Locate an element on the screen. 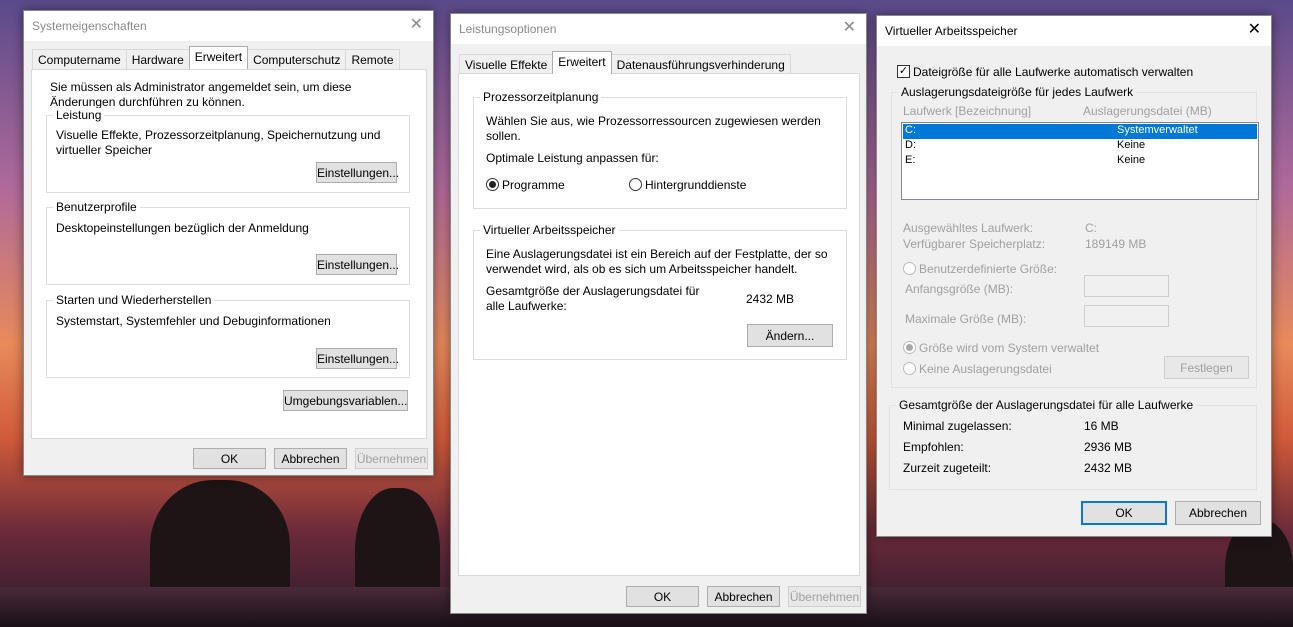  tab-visuelle-effekte: Visuelle Effekte is located at coordinates (506, 64).